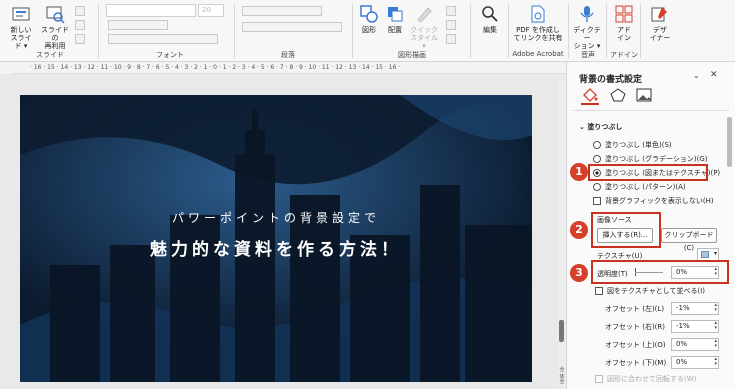  Describe the element at coordinates (695, 362) in the screenshot. I see `offset-bottom-input: 0% ▴ ▾` at that location.